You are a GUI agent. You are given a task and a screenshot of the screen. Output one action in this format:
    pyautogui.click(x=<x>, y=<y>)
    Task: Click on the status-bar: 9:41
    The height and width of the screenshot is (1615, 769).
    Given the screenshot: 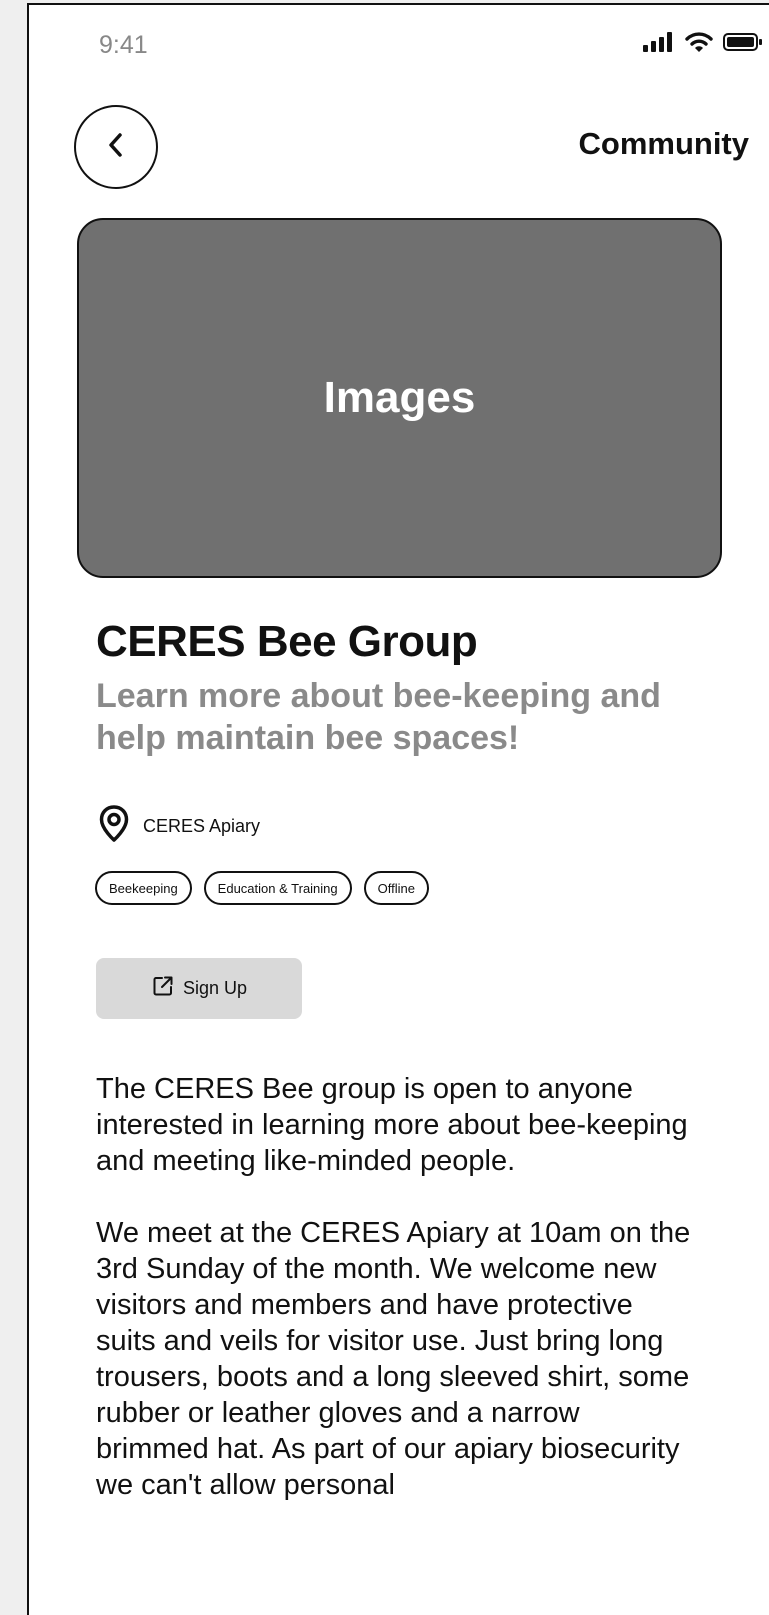 What is the action you would take?
    pyautogui.click(x=399, y=45)
    